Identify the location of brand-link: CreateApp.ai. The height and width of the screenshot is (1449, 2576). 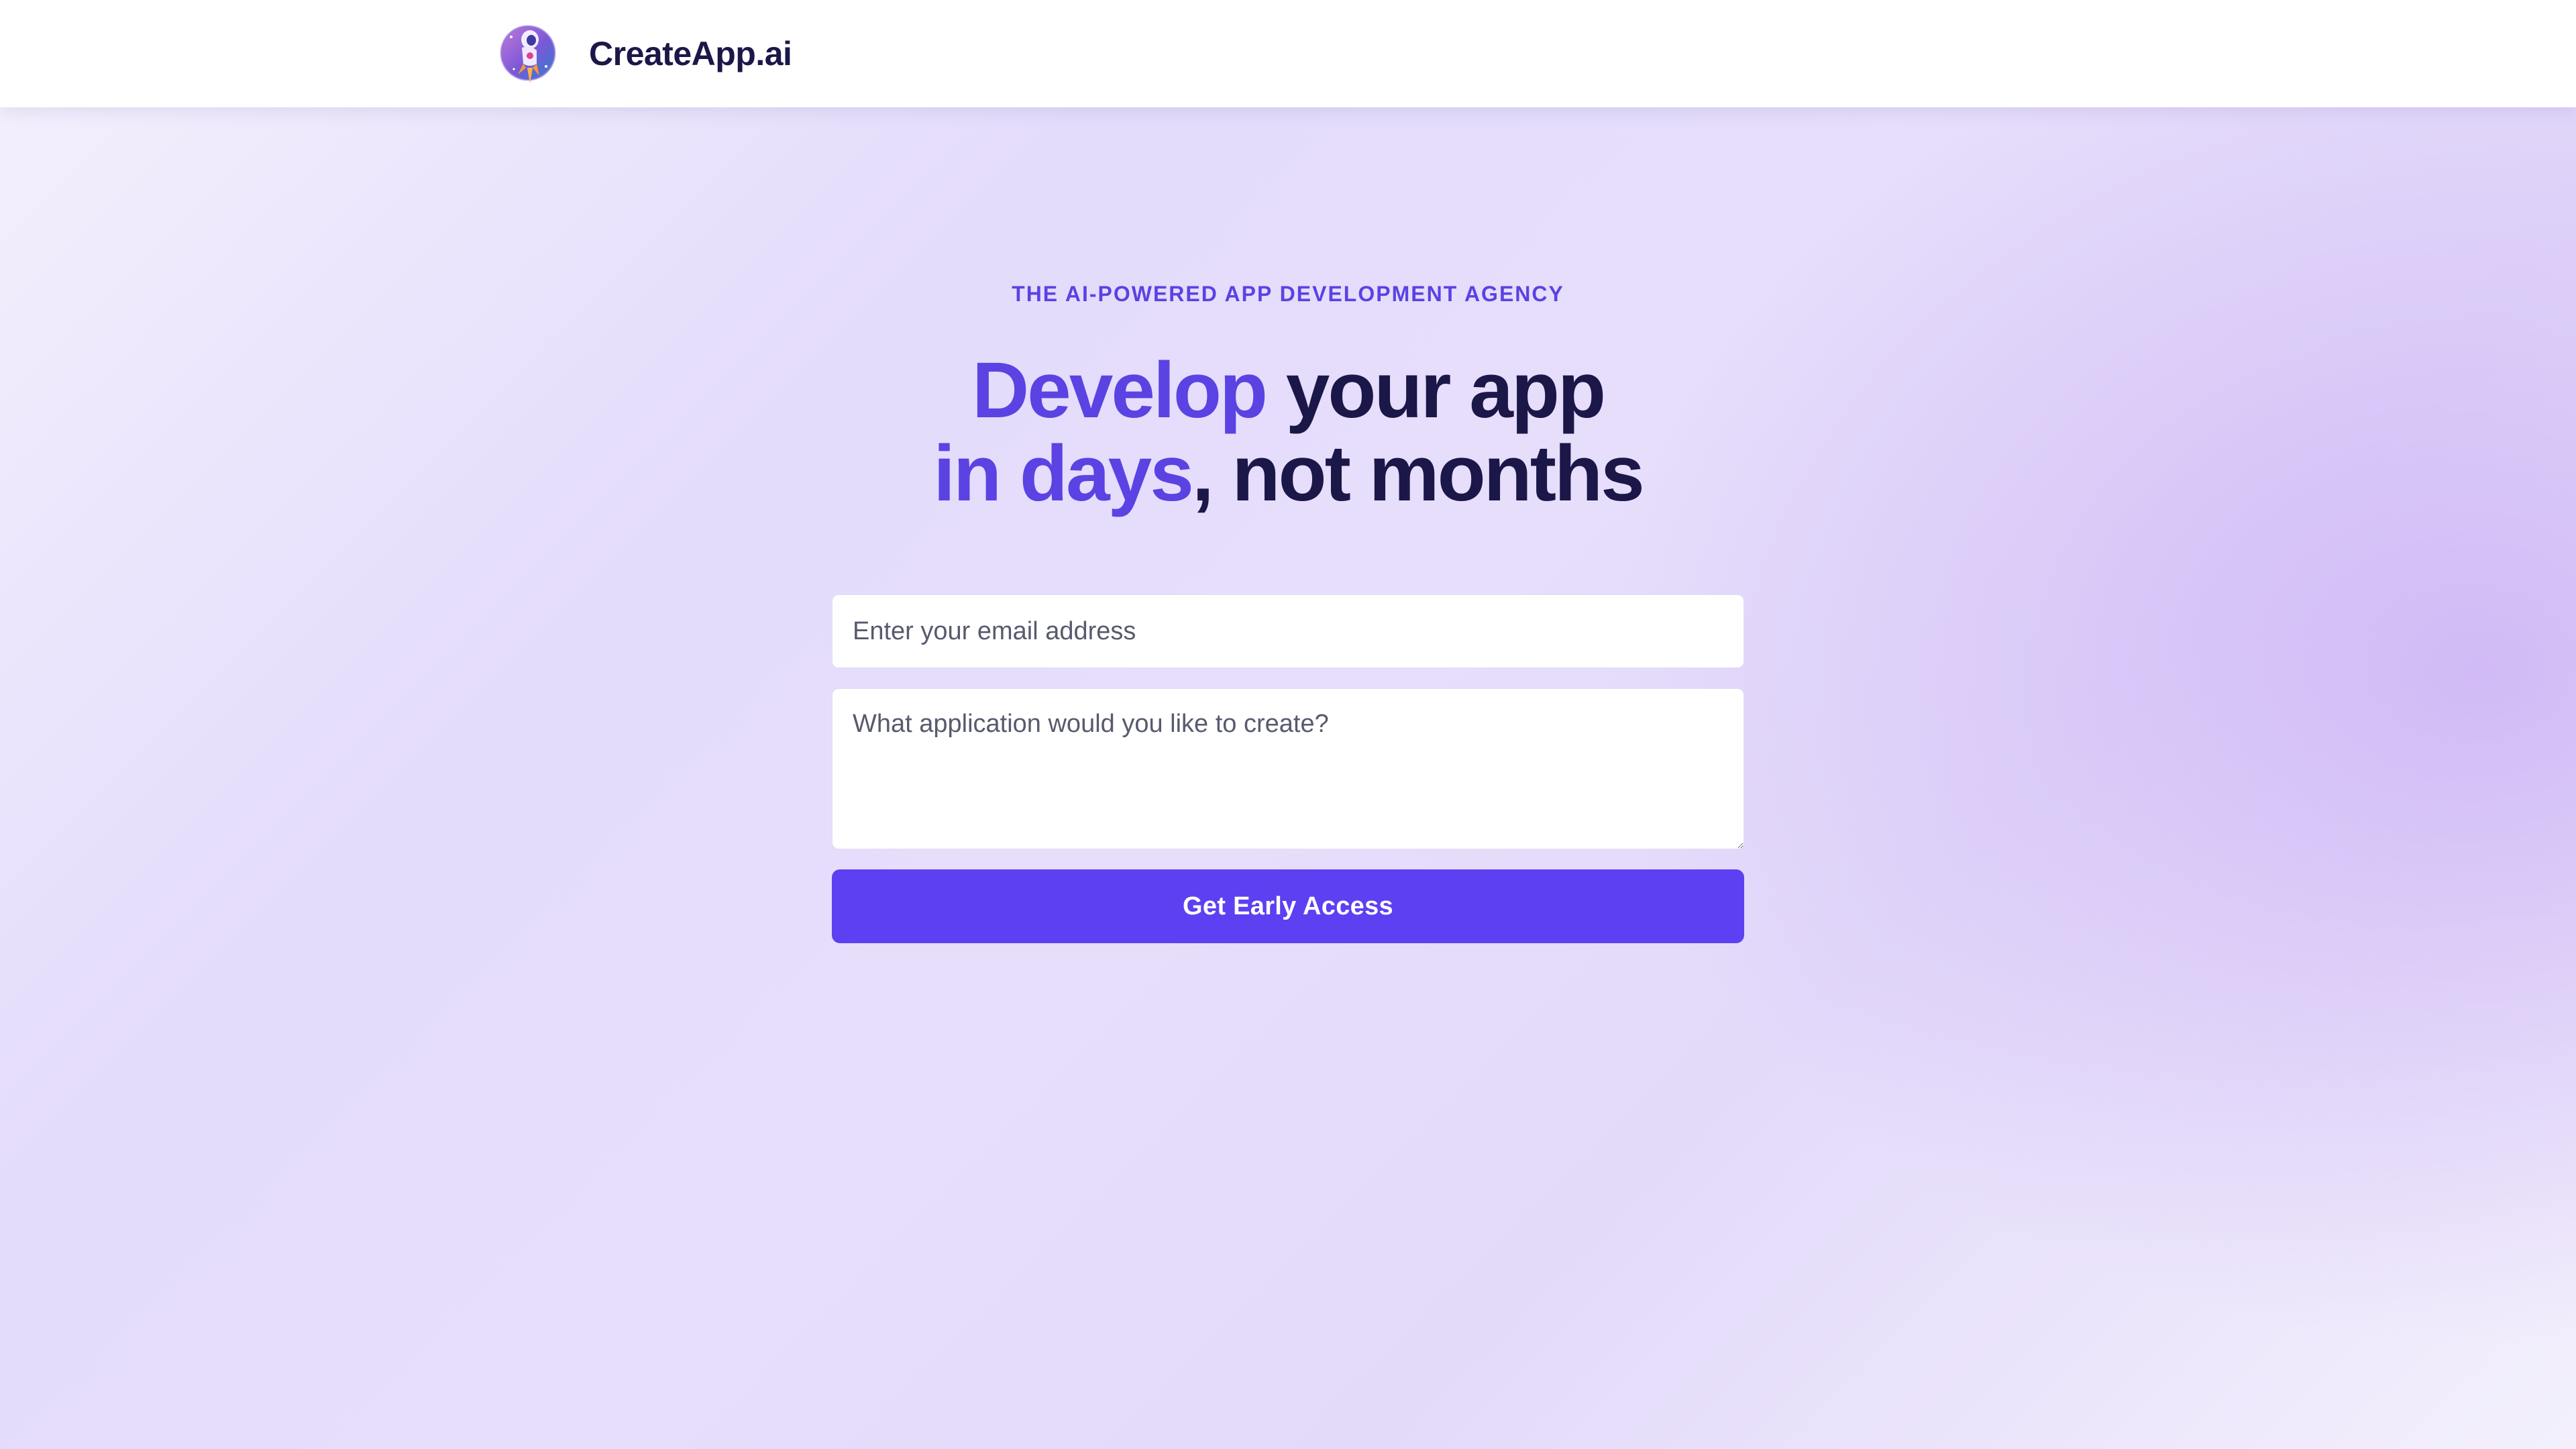
(645, 53).